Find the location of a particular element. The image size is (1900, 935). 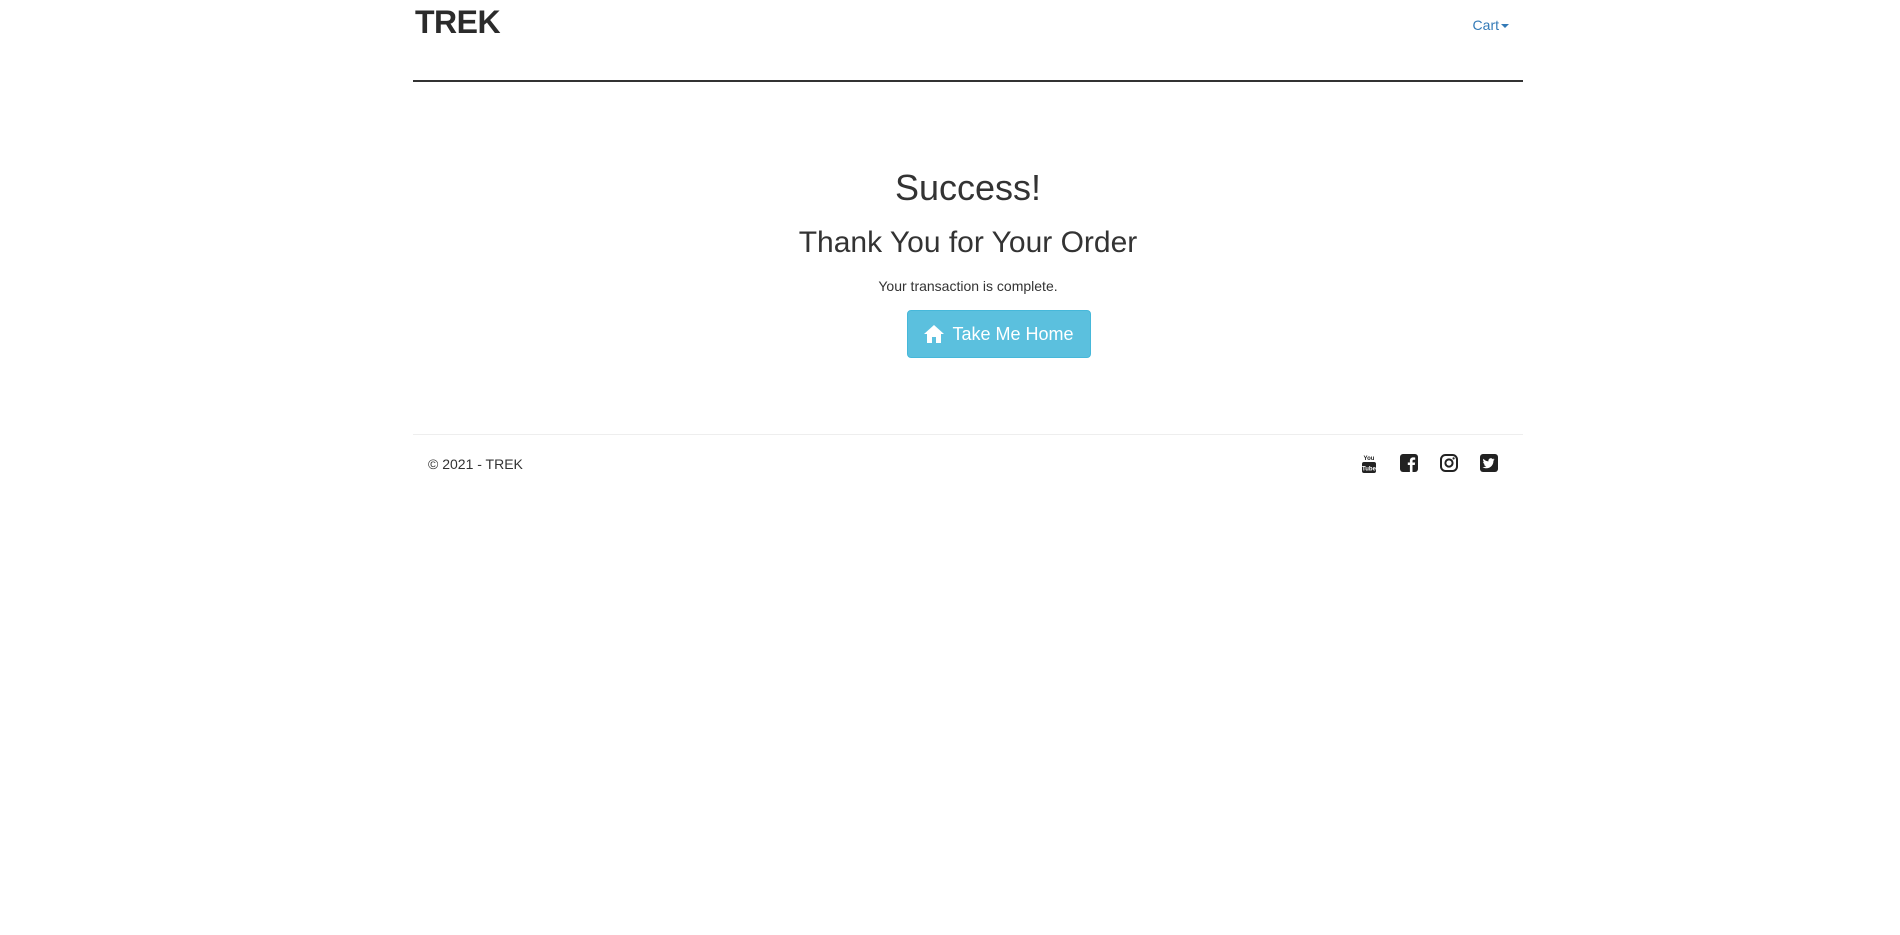

caret-down-icon is located at coordinates (1505, 26).